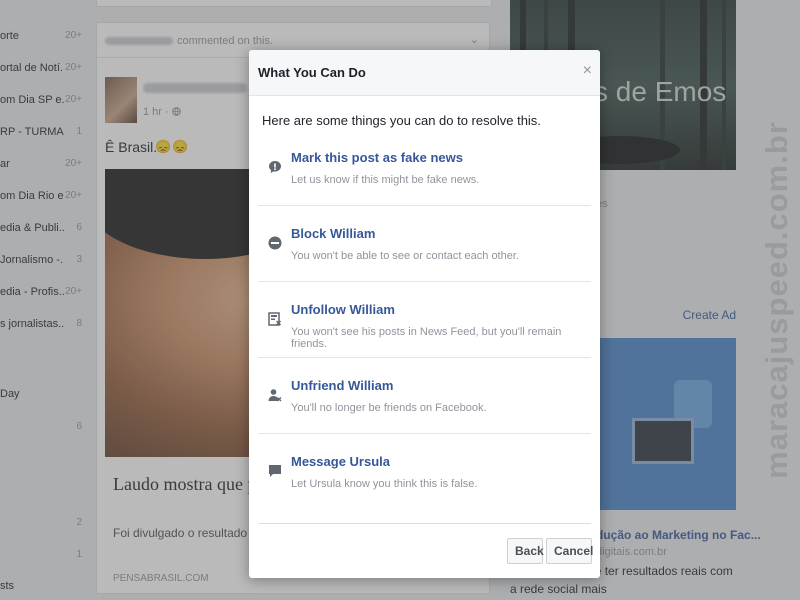  What do you see at coordinates (340, 461) in the screenshot?
I see `option-title: Message Ursula` at bounding box center [340, 461].